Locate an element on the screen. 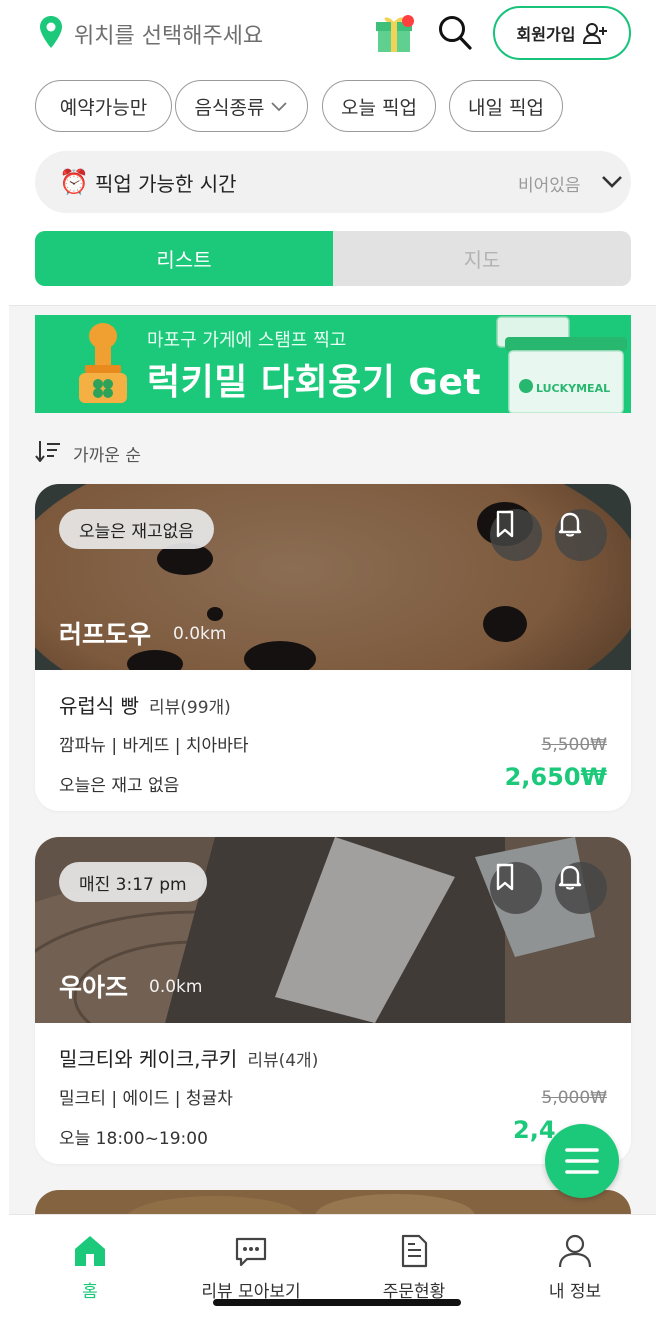  review-count: 리뷰(99개) is located at coordinates (190, 708).